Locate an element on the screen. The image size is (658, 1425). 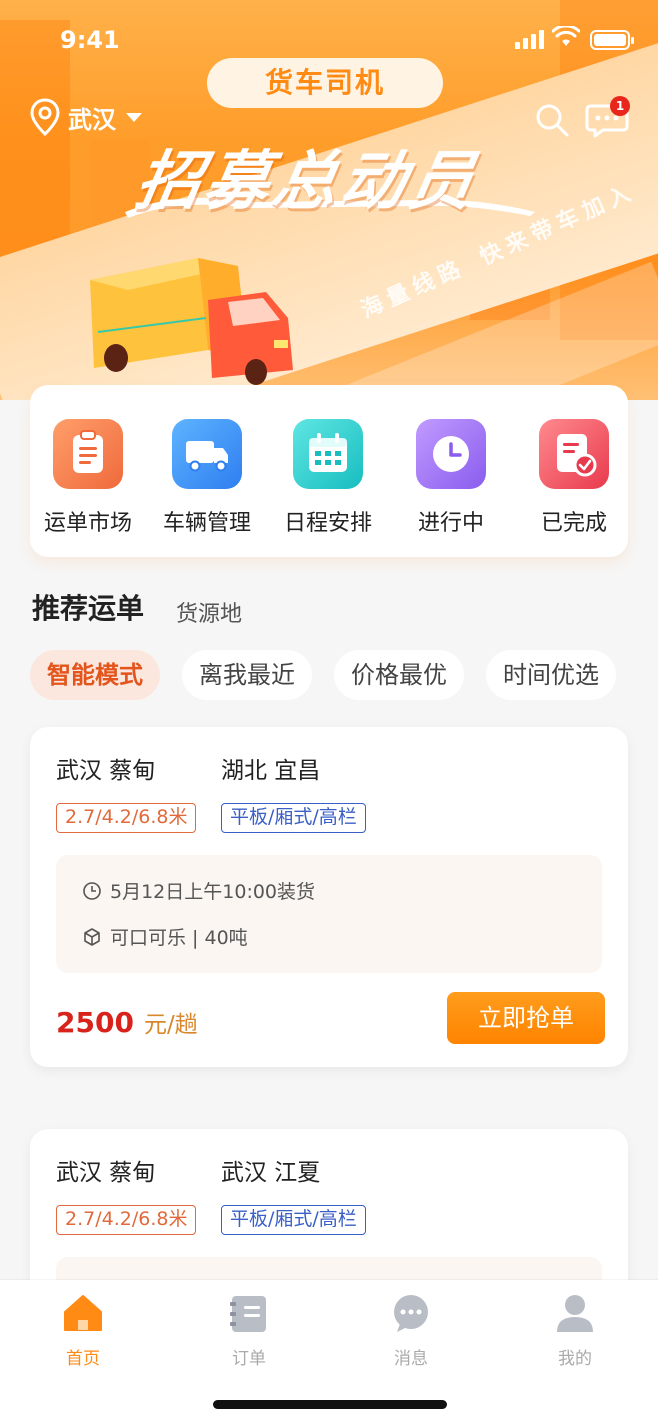
quick-entry-in-progress: 进行中 is located at coordinates (451, 478).